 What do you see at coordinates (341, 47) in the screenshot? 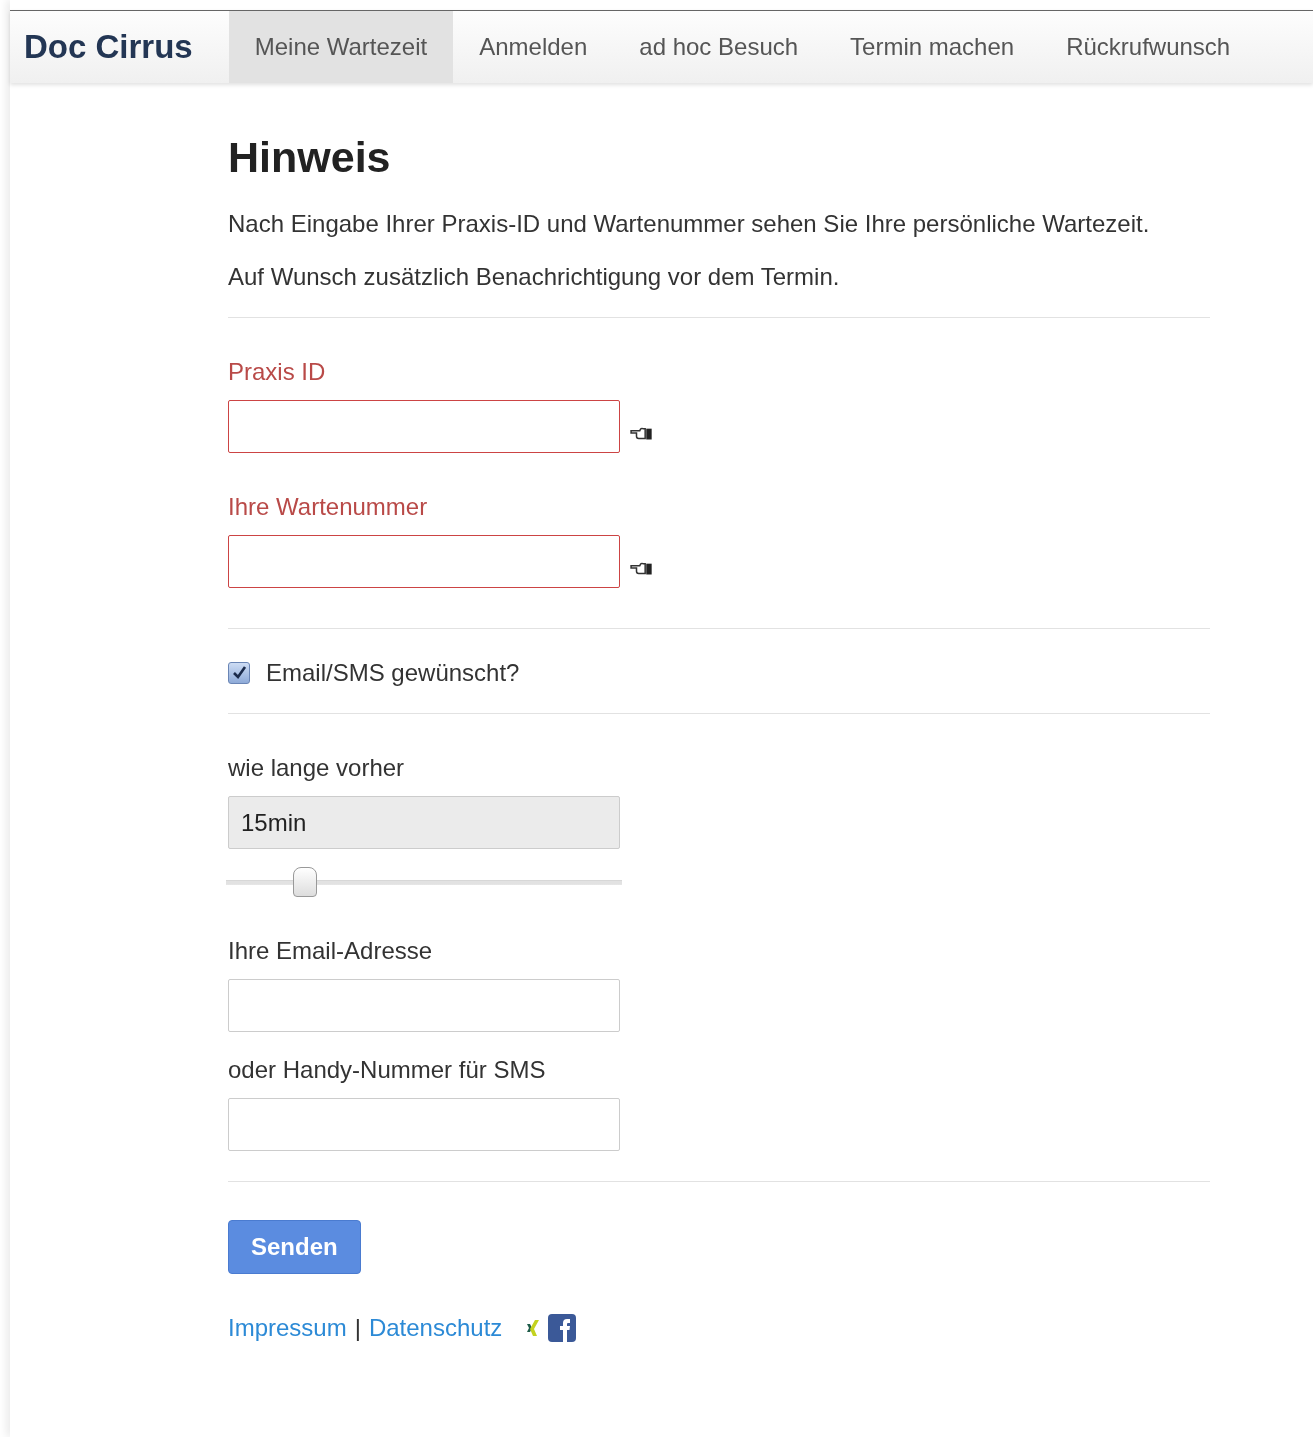
I see `nav-tab: Meine Wartezeit` at bounding box center [341, 47].